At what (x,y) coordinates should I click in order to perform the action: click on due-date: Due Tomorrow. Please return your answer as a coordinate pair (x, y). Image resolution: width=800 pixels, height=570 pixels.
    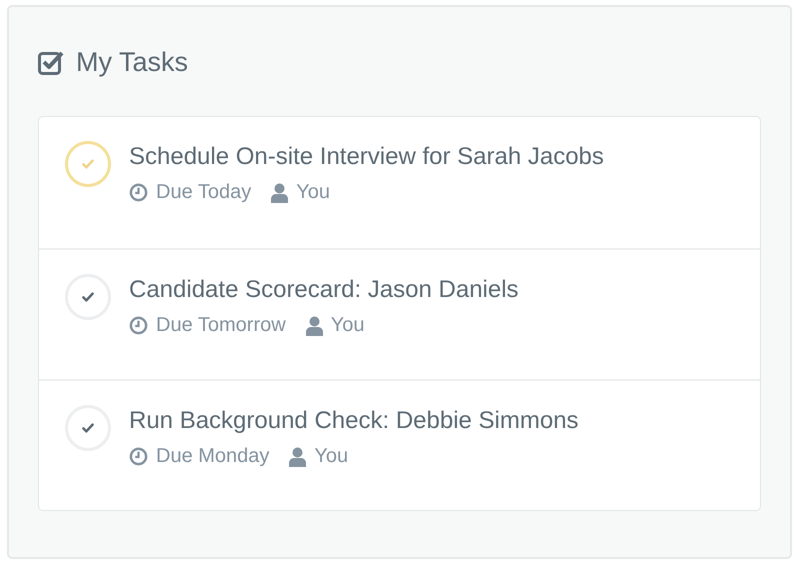
    Looking at the image, I should click on (221, 325).